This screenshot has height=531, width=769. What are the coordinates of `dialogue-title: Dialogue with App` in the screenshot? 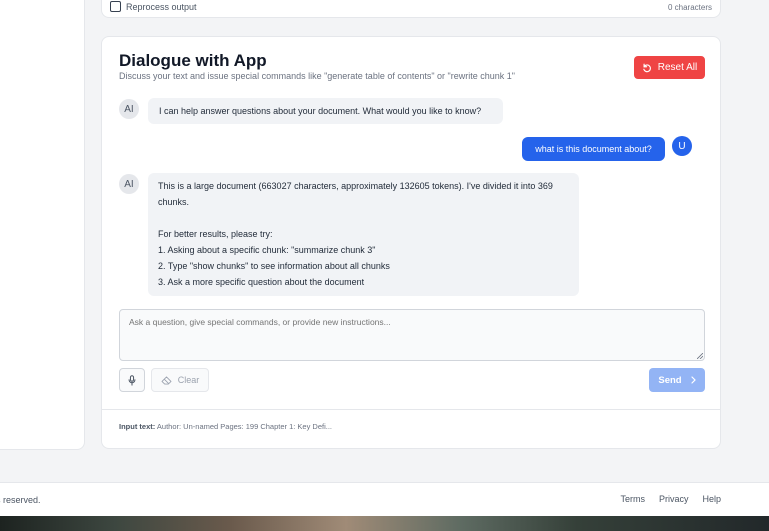 It's located at (193, 60).